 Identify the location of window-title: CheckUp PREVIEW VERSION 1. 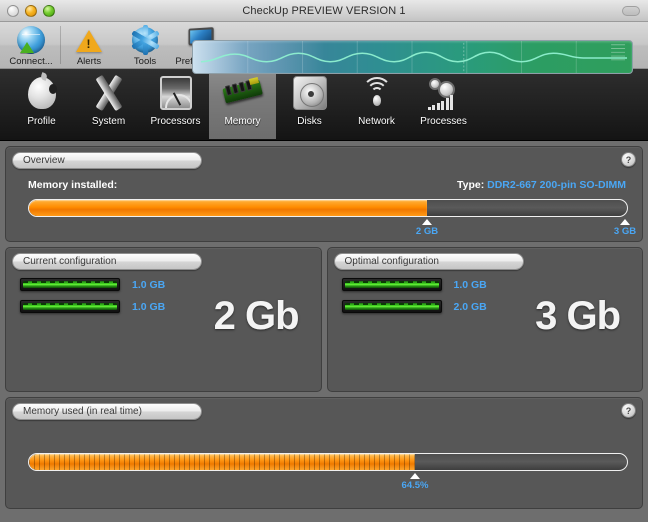
(324, 10).